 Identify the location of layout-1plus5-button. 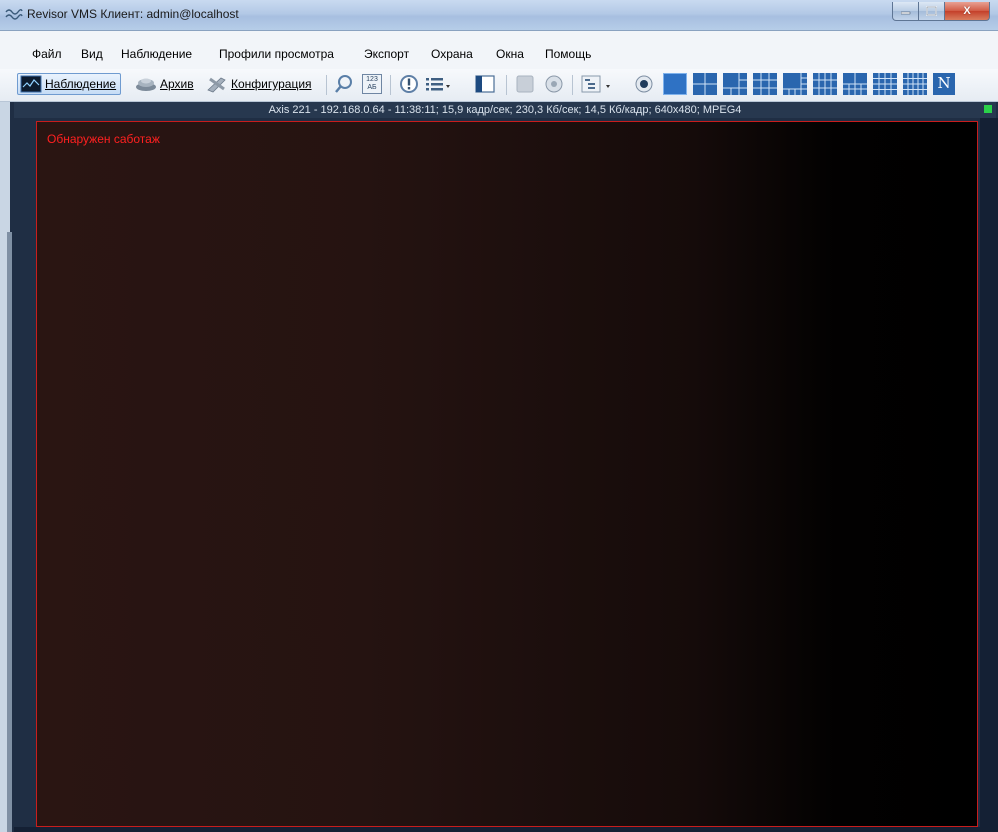
(735, 84).